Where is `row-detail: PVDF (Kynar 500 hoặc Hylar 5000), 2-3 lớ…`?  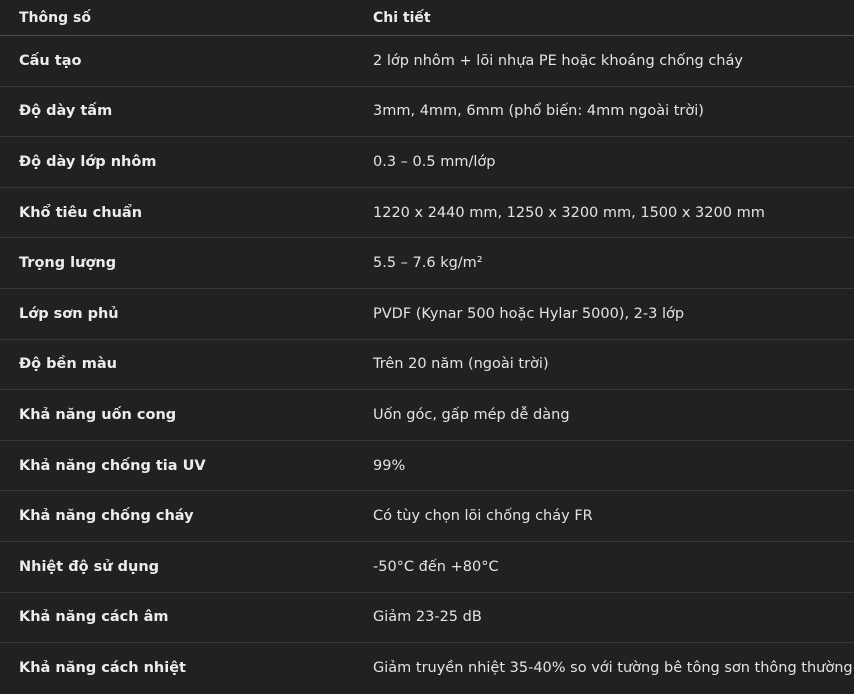
row-detail: PVDF (Kynar 500 hoặc Hylar 5000), 2-3 lớ… is located at coordinates (529, 313).